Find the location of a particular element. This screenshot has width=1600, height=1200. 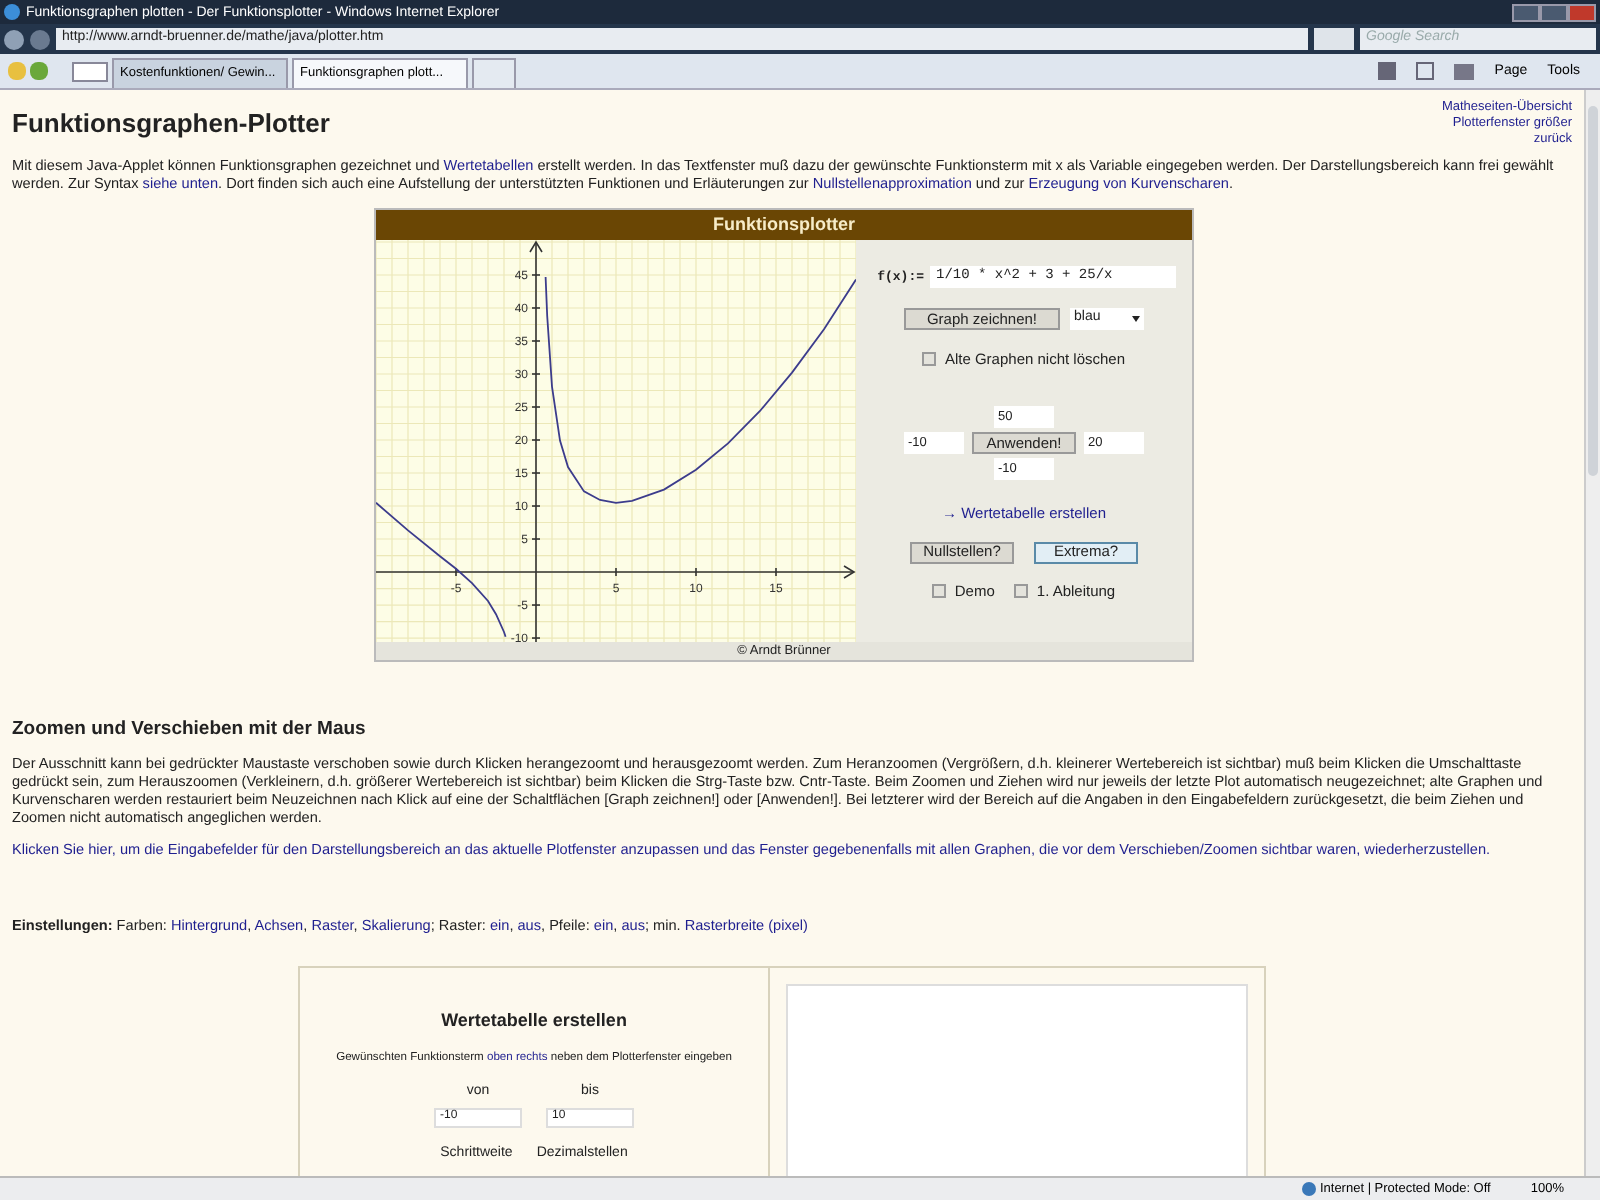

new-tab-button is located at coordinates (494, 73).